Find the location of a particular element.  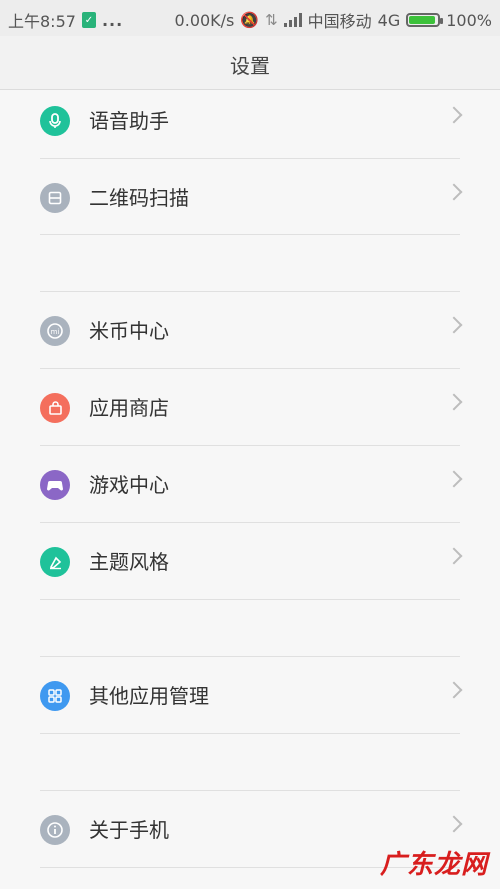

row-label: 应用商店 is located at coordinates (129, 408).